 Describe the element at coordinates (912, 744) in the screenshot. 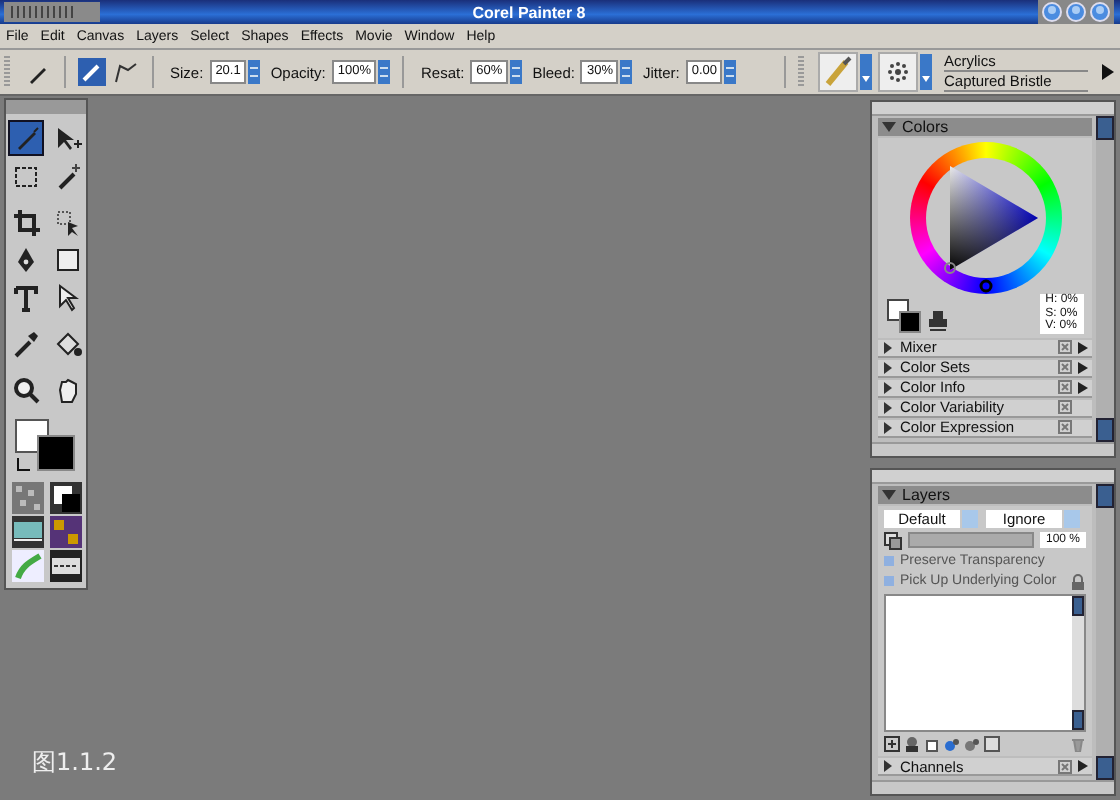

I see `dynamic-plugin-icon` at that location.